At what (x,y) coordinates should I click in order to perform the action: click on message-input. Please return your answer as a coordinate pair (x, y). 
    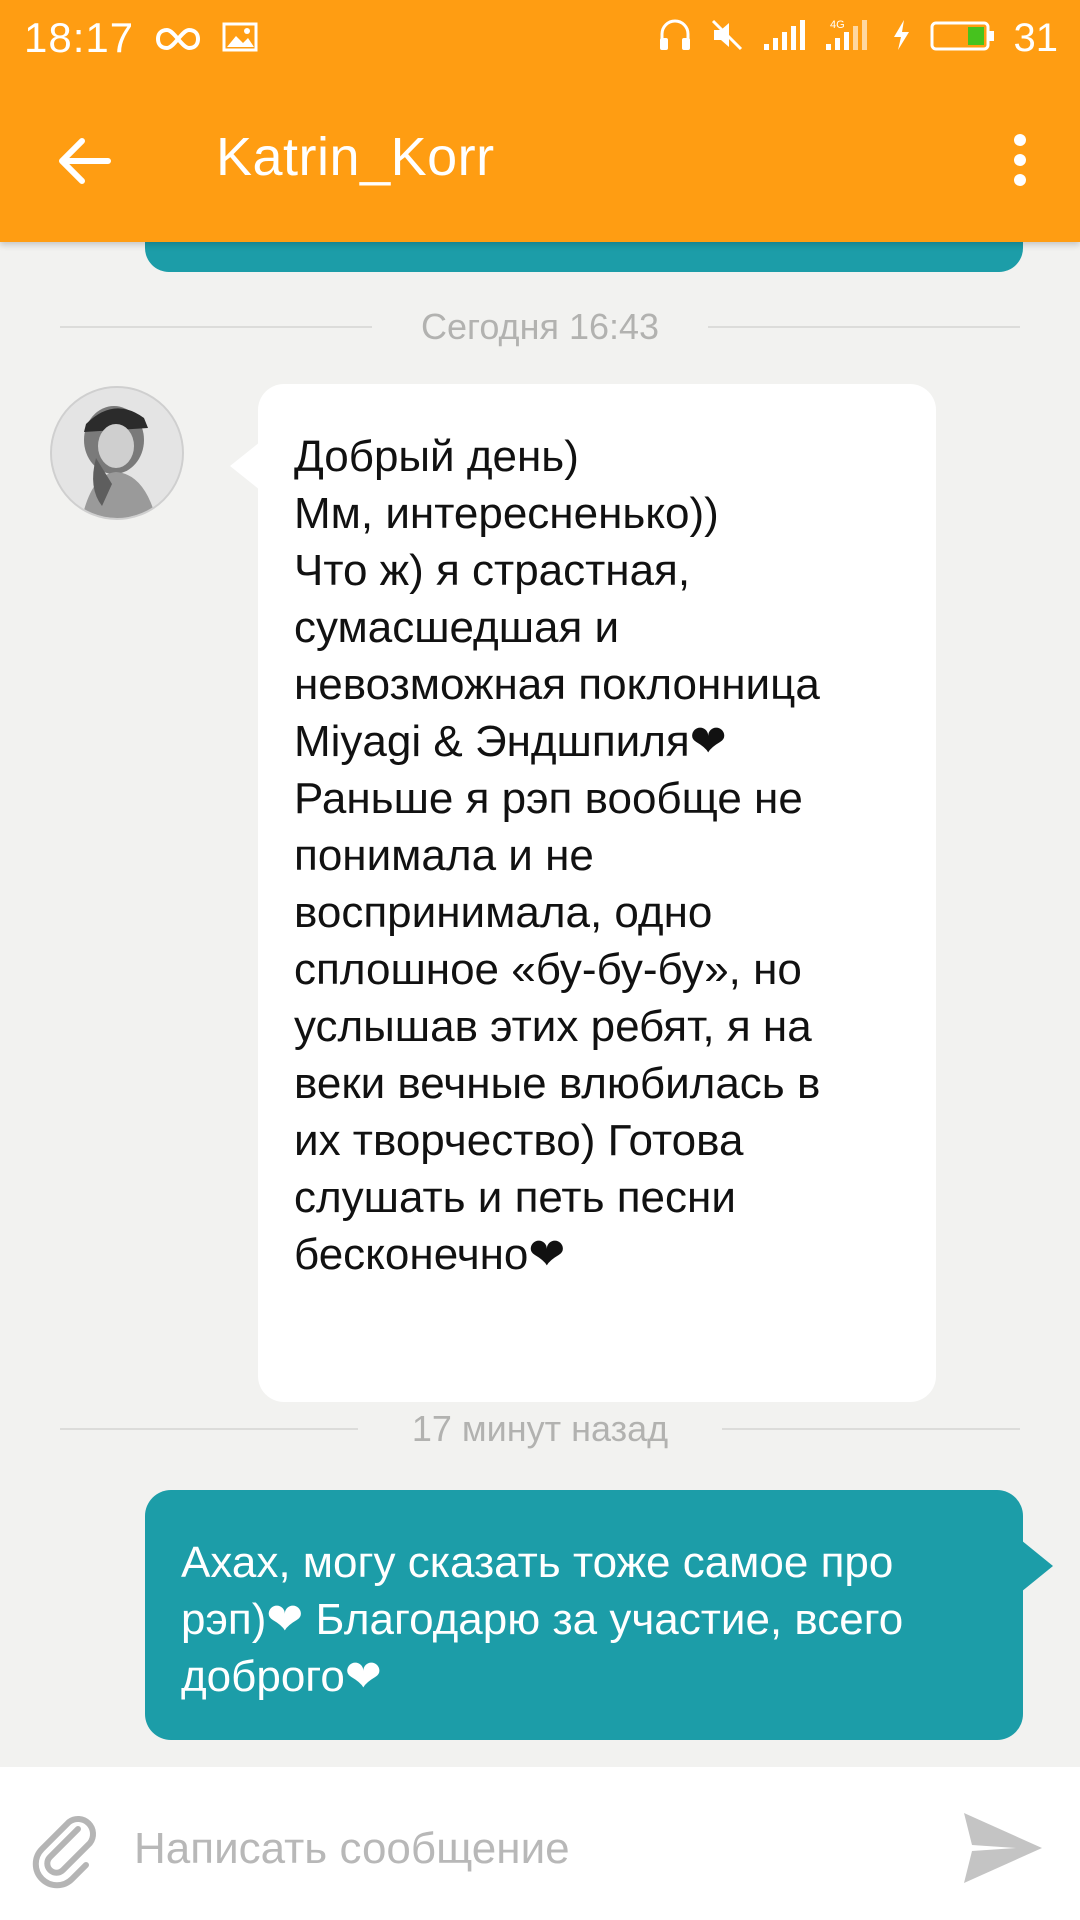
    Looking at the image, I should click on (534, 1849).